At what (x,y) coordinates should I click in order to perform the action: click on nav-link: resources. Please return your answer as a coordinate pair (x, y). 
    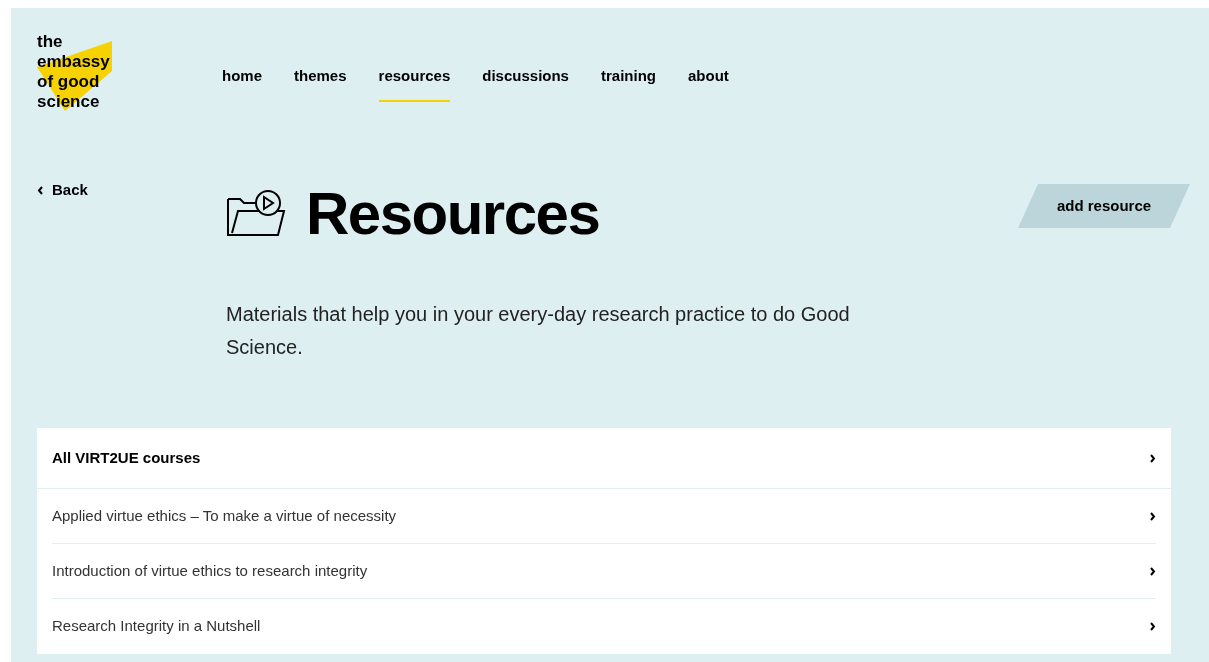
    Looking at the image, I should click on (414, 83).